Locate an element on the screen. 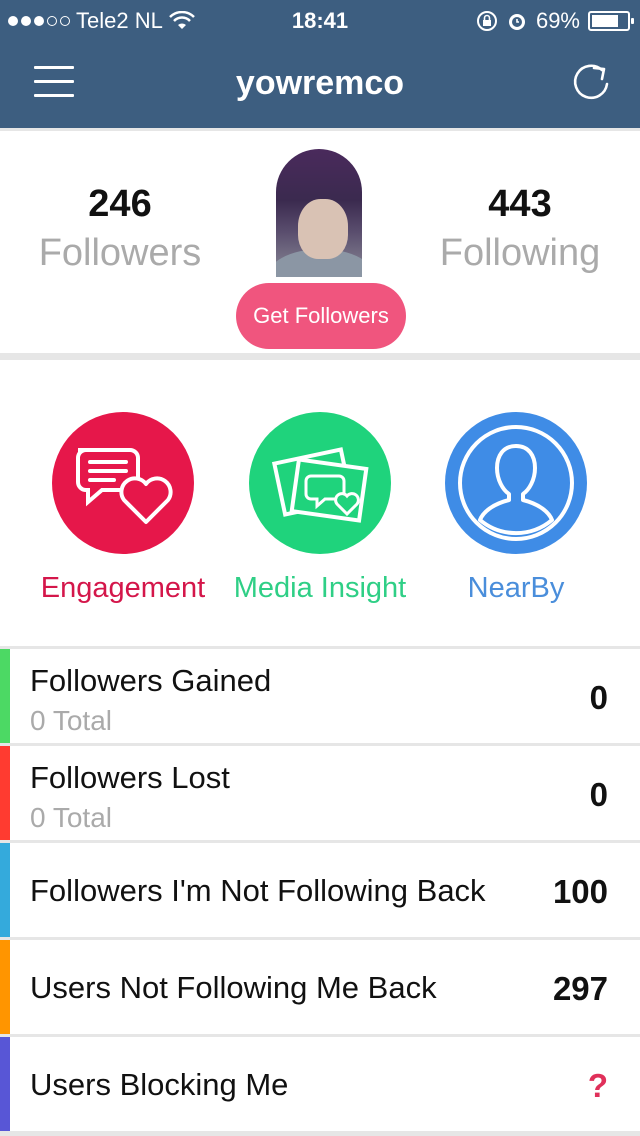 The width and height of the screenshot is (640, 1136). engagement-label: Engagement is located at coordinates (123, 588).